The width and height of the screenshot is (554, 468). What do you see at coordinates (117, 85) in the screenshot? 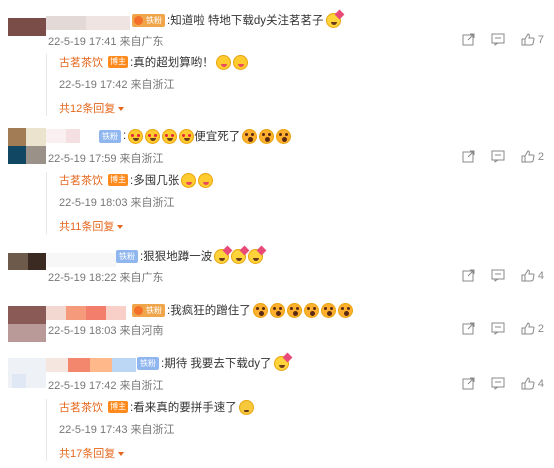
I see `reply-meta: 22-5-19 17:42 来自浙江` at bounding box center [117, 85].